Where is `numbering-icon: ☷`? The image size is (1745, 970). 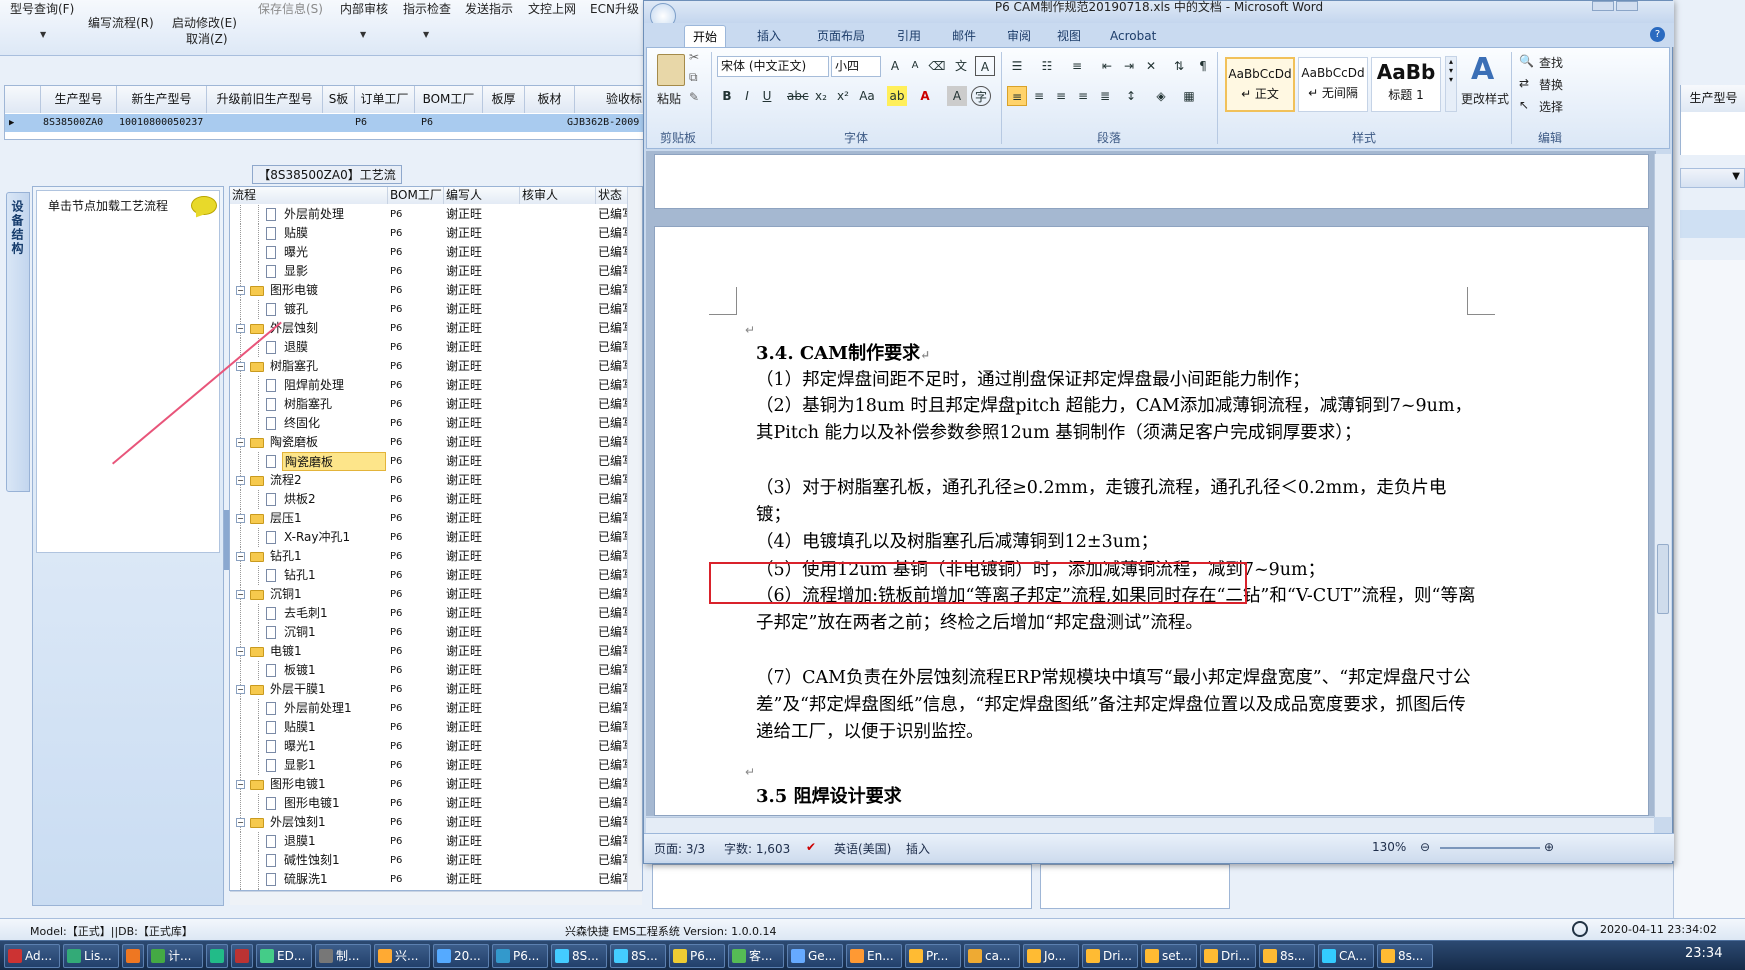
numbering-icon: ☷ is located at coordinates (1047, 66).